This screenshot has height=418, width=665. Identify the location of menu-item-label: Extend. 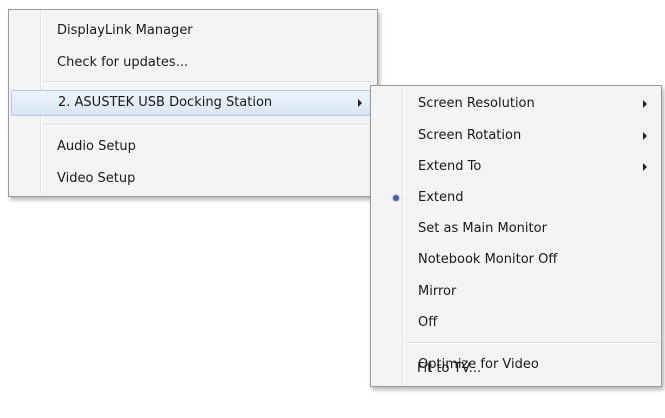
(441, 197).